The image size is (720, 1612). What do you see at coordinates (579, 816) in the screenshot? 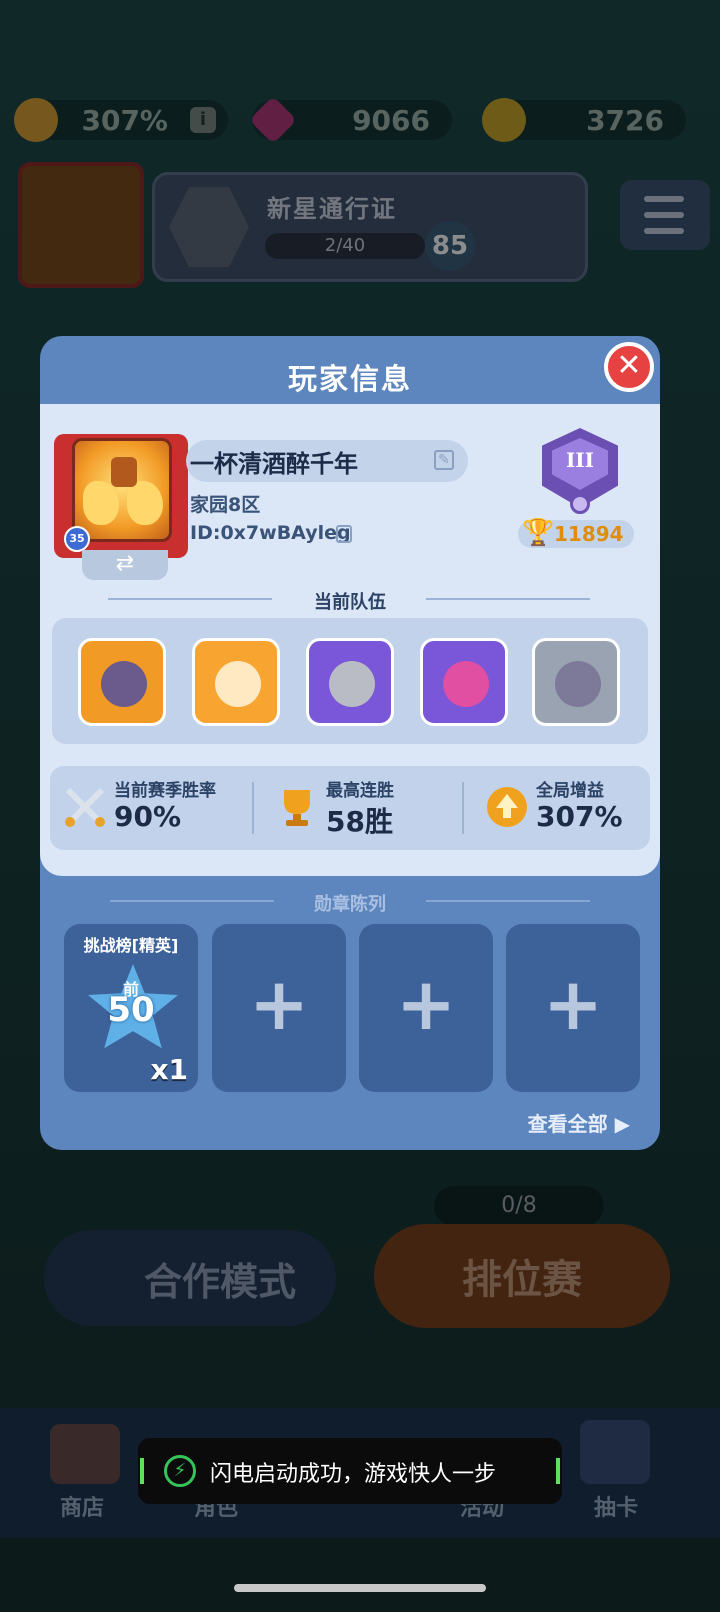
I see `stat-value: 307%` at bounding box center [579, 816].